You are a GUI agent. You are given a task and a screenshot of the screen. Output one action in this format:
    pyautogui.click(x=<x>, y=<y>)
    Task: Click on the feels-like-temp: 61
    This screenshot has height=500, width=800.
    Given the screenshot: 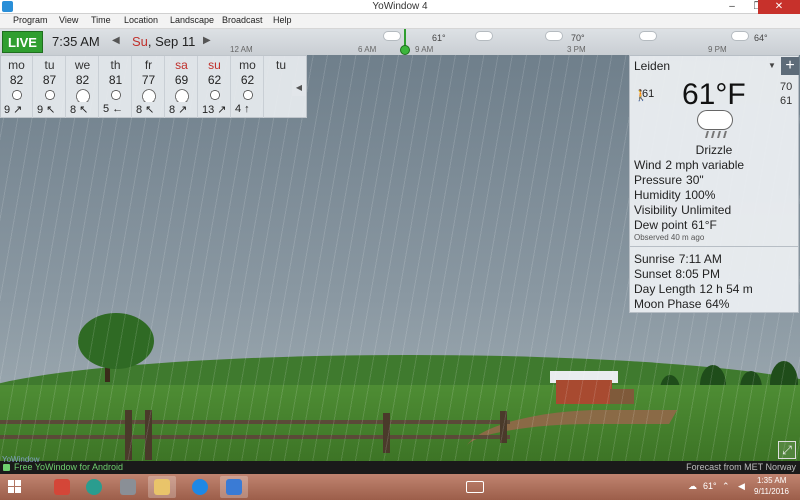 What is the action you would take?
    pyautogui.click(x=648, y=94)
    